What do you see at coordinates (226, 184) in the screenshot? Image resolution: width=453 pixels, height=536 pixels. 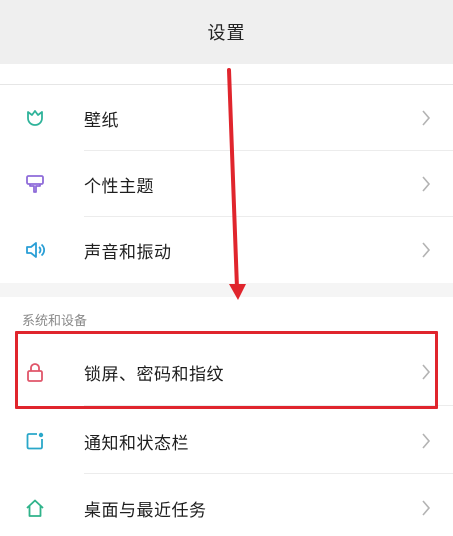 I see `settings-item-themes: 个性主题` at bounding box center [226, 184].